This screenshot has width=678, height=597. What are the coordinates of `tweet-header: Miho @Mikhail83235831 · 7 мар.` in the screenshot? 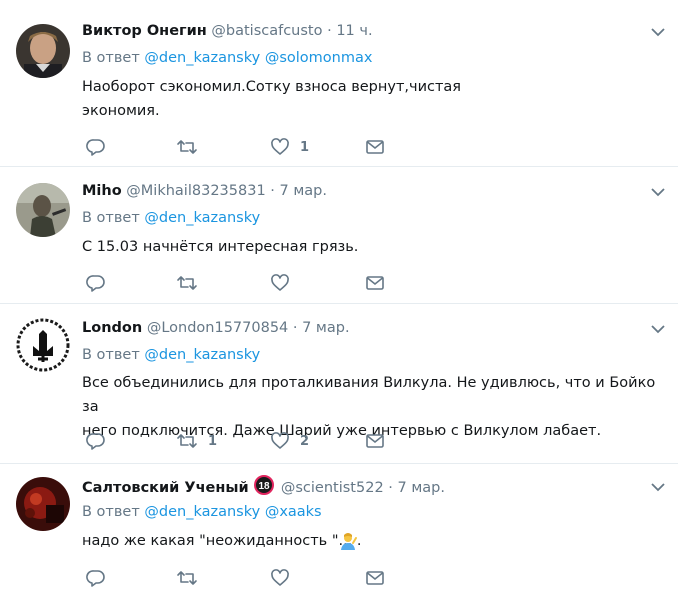 It's located at (204, 191).